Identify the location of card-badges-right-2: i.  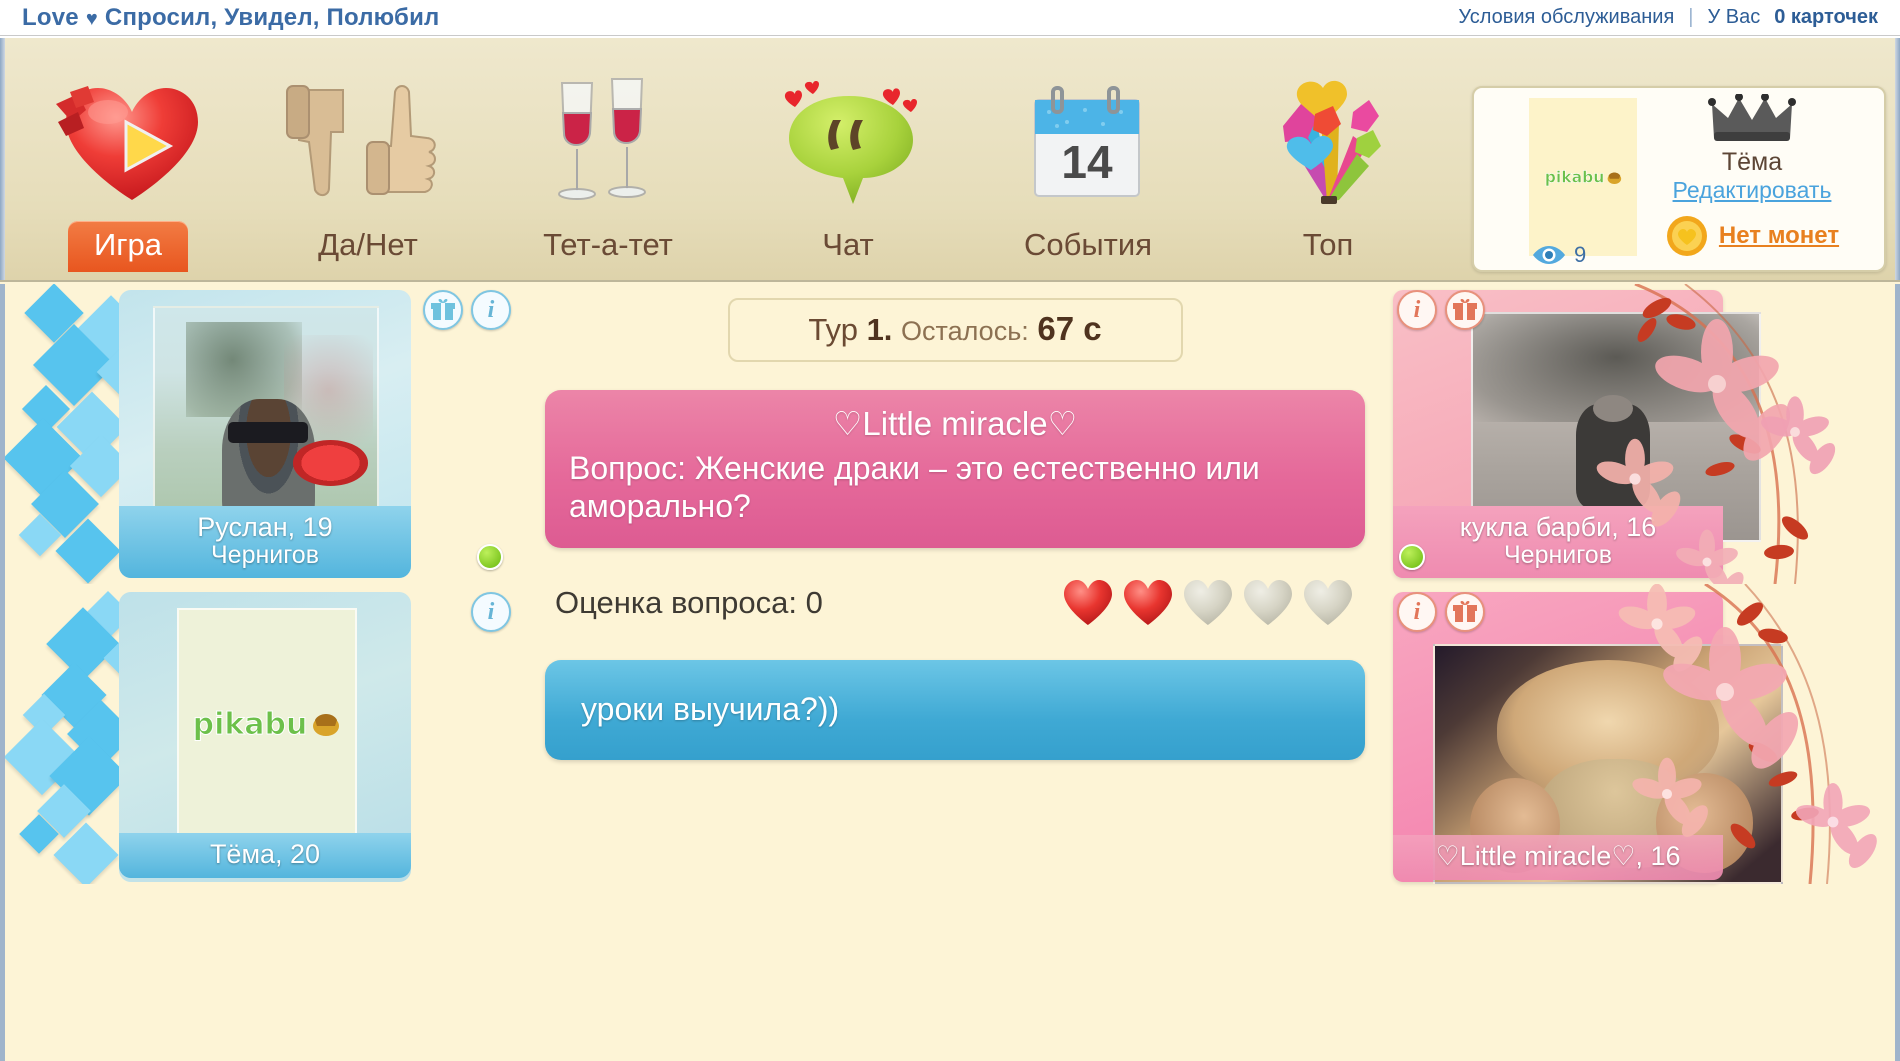
(1441, 612).